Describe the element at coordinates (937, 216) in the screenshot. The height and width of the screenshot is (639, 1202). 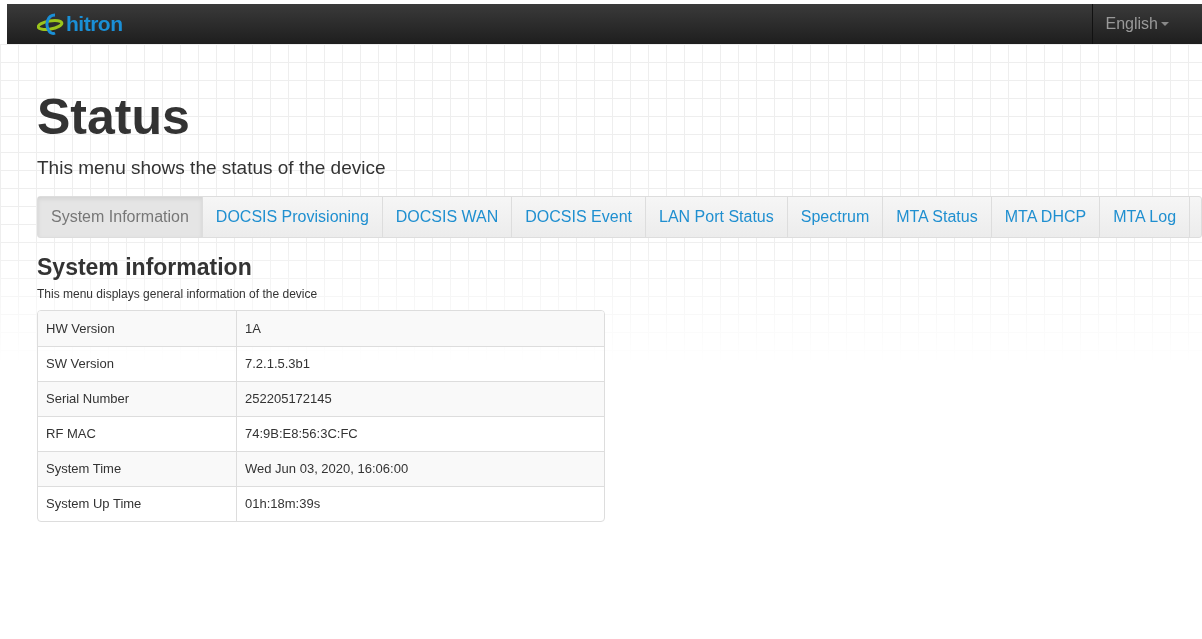
I see `tab: MTA Status` at that location.